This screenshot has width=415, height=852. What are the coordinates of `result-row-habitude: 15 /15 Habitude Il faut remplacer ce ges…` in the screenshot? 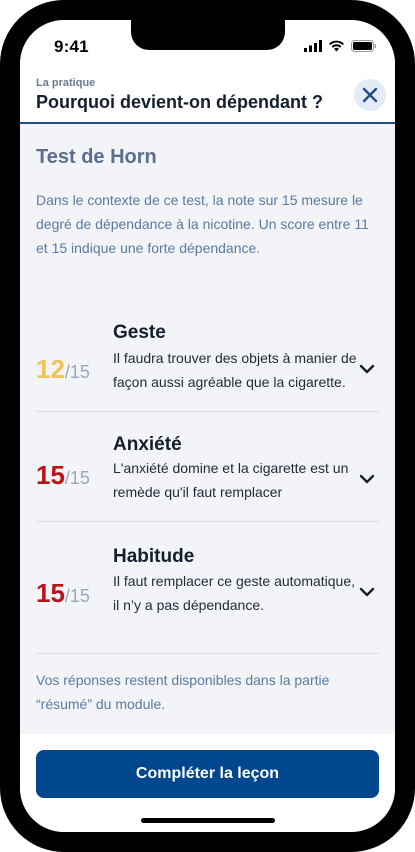 It's located at (207, 588).